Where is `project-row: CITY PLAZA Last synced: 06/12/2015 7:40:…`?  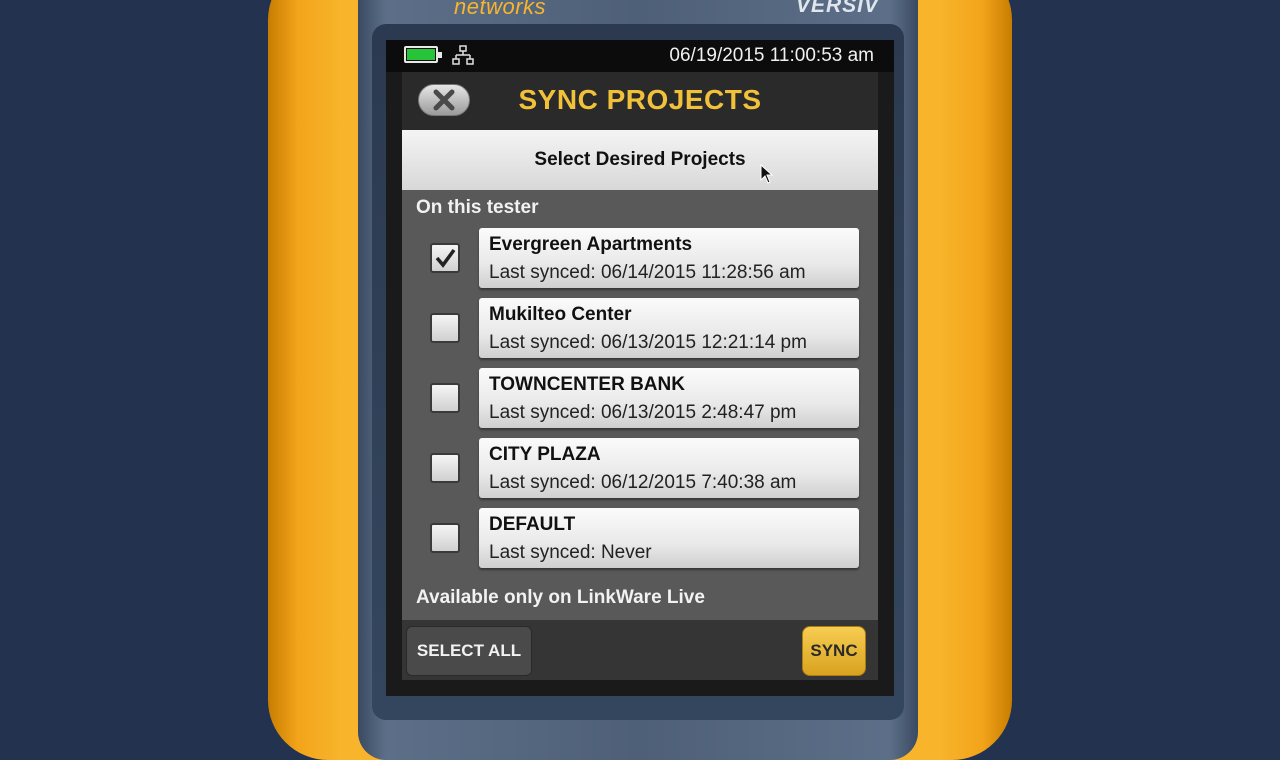 project-row: CITY PLAZA Last synced: 06/12/2015 7:40:… is located at coordinates (640, 469).